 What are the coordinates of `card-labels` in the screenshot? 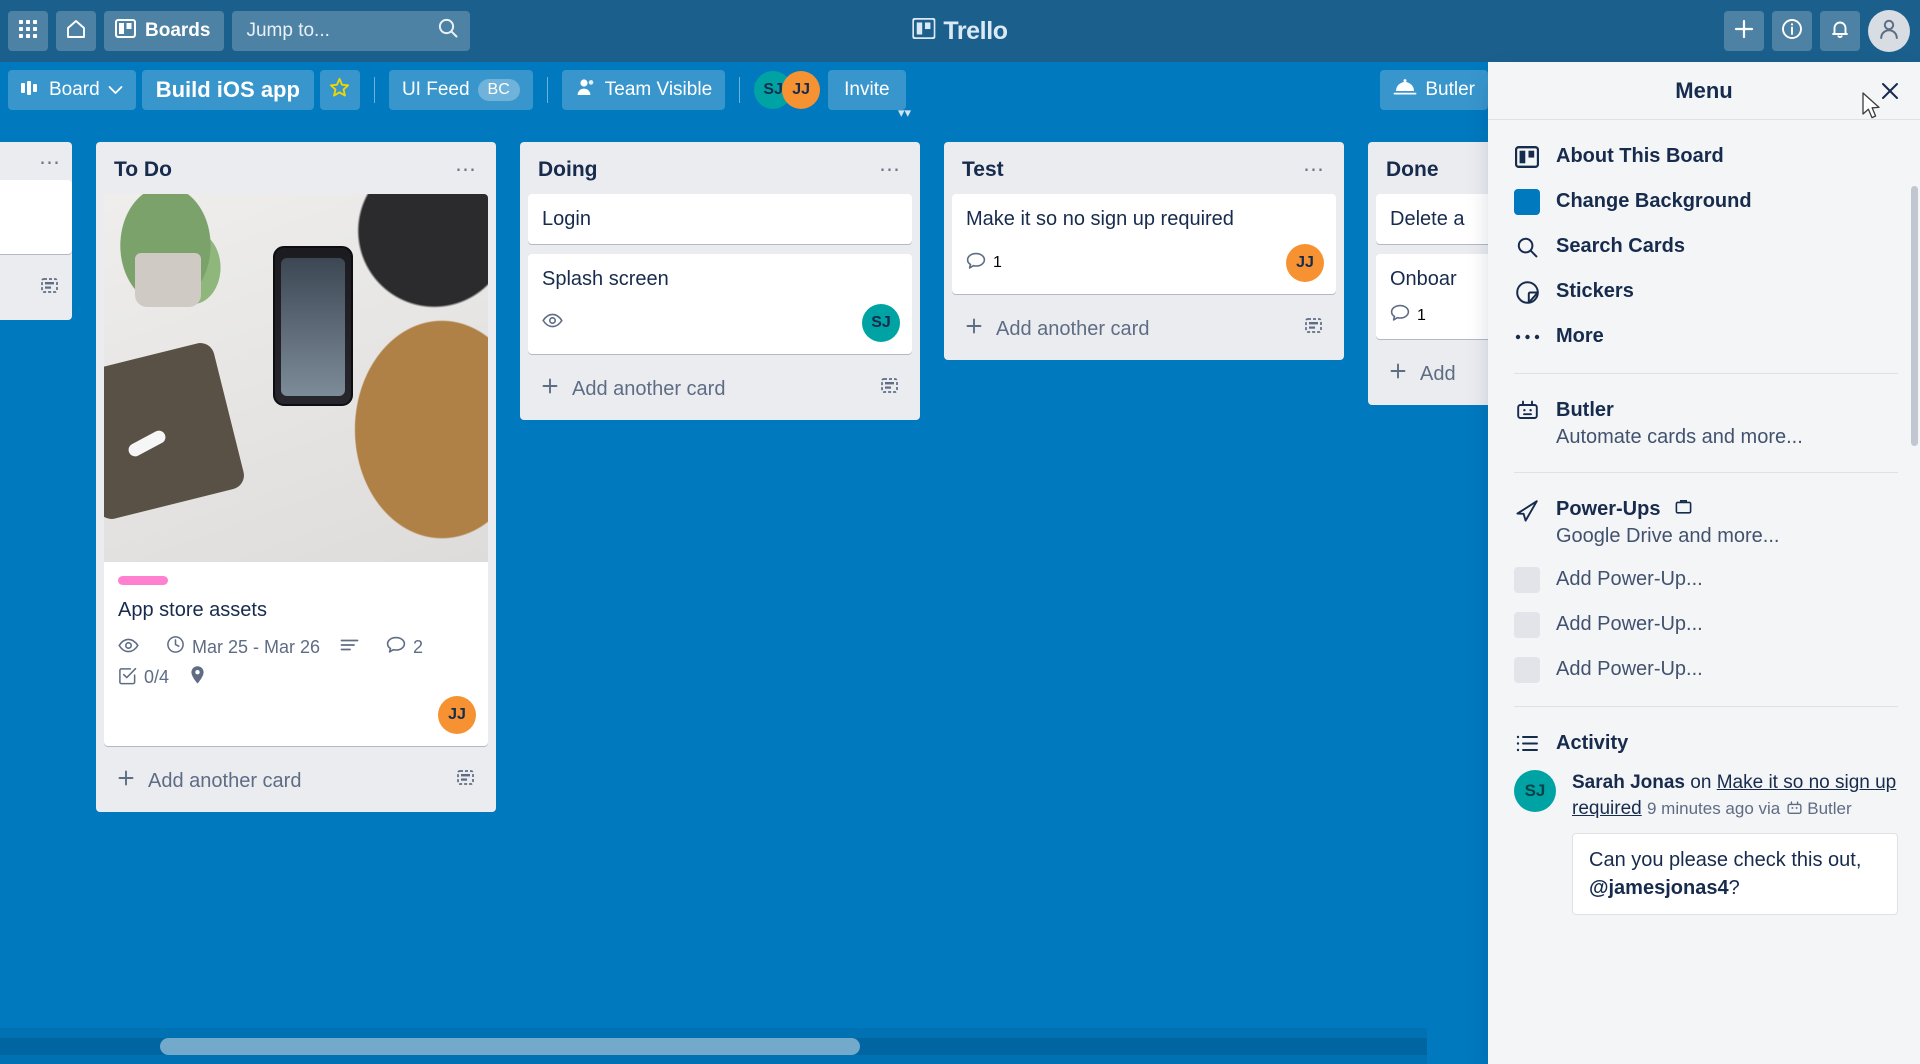 It's located at (296, 573).